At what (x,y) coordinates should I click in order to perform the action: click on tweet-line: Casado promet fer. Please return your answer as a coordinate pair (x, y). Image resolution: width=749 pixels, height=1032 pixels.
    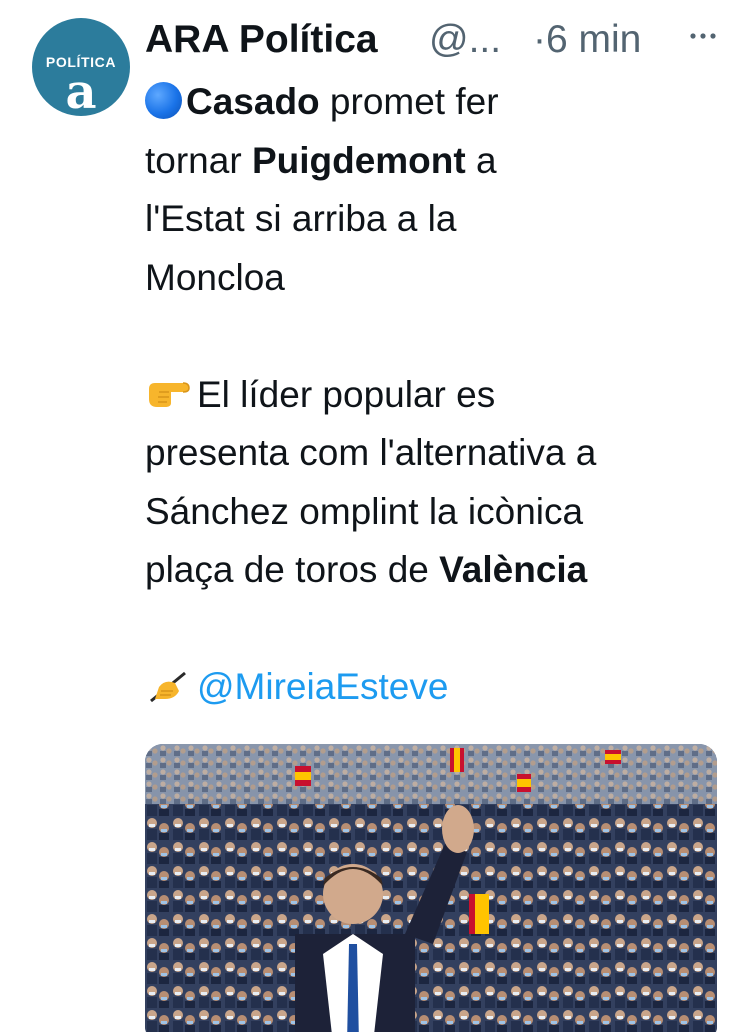
    Looking at the image, I should click on (444, 102).